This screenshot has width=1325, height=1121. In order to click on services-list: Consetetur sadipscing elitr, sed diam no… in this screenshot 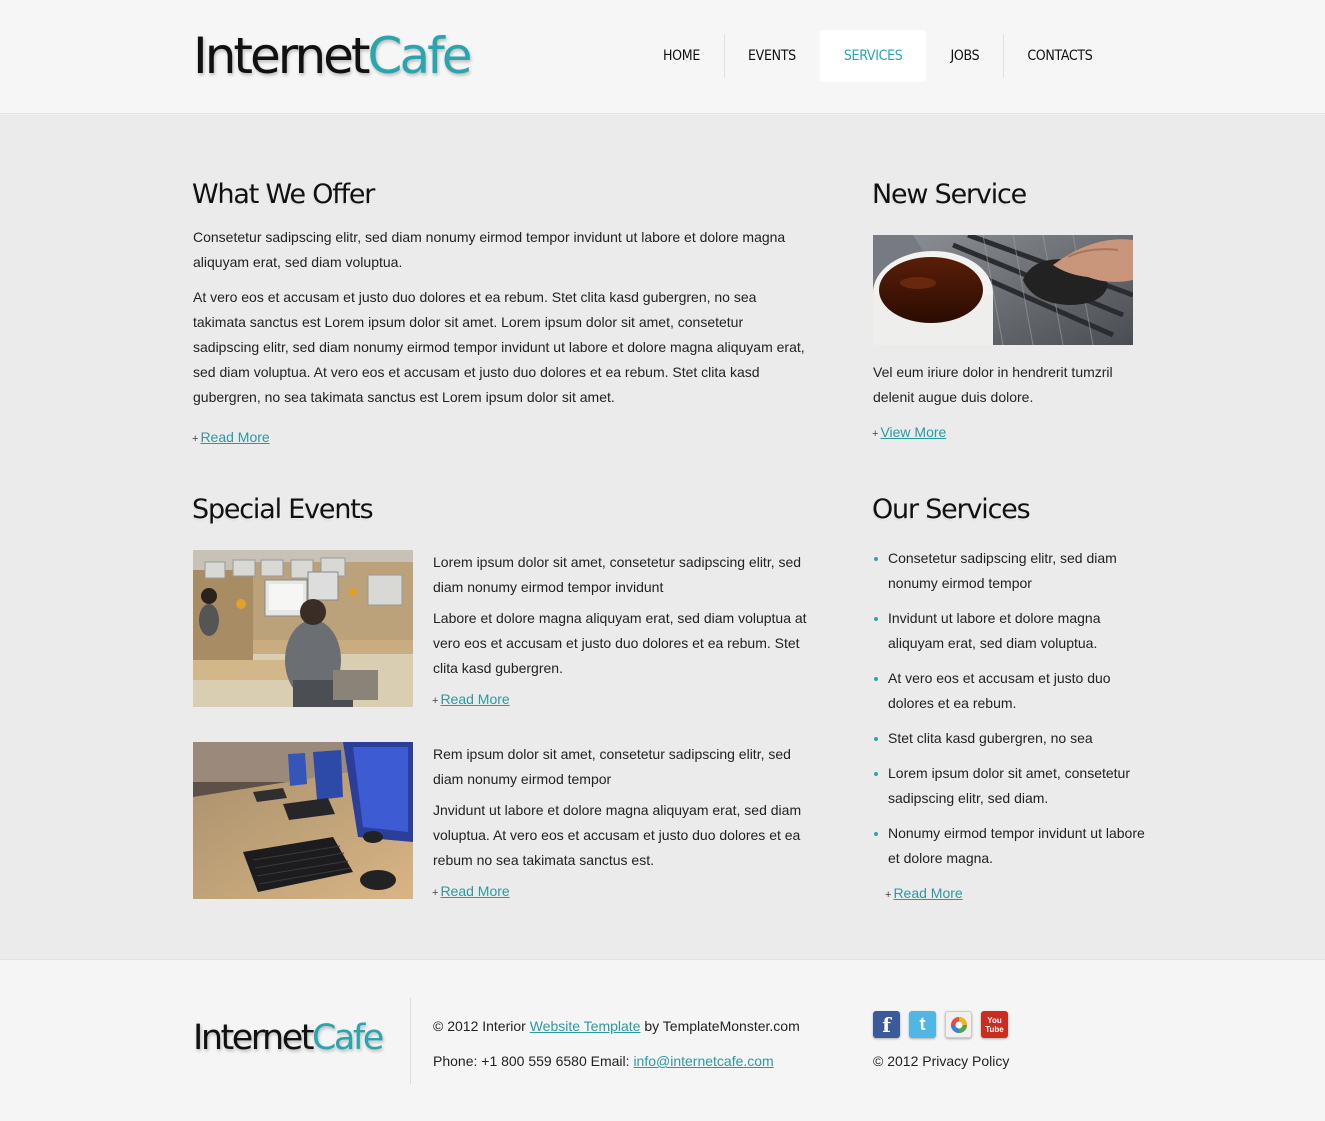, I will do `click(1010, 713)`.